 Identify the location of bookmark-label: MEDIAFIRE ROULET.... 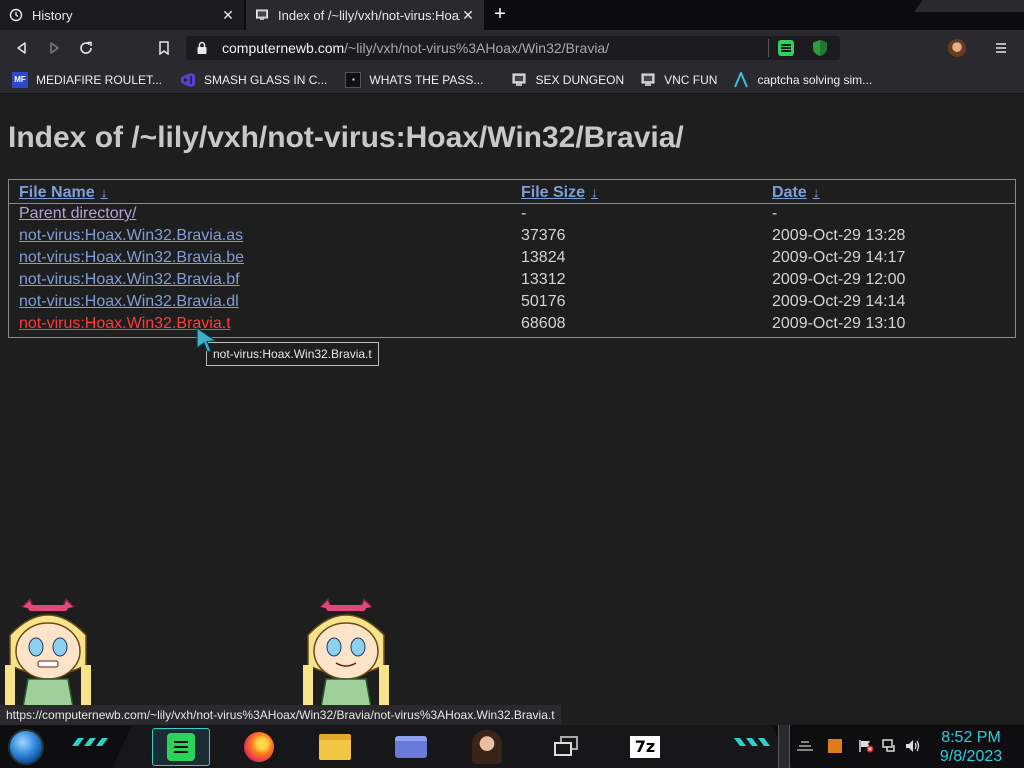
(99, 79).